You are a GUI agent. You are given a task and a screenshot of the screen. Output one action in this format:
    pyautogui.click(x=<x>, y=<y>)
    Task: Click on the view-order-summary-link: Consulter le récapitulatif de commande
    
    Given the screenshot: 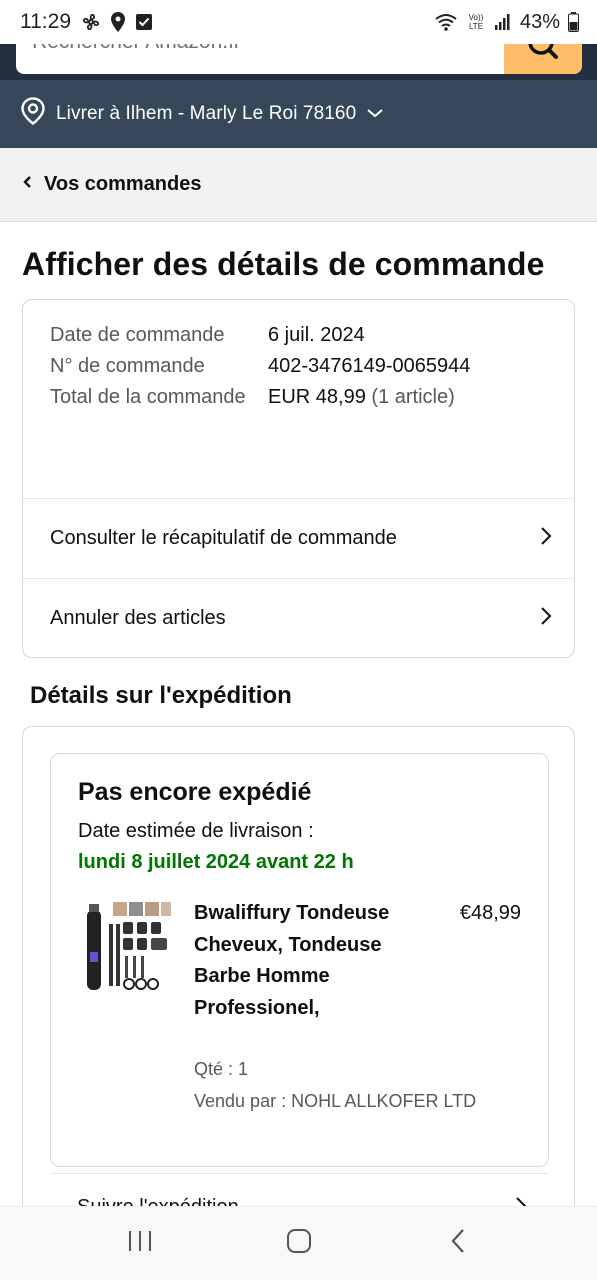 What is the action you would take?
    pyautogui.click(x=298, y=538)
    